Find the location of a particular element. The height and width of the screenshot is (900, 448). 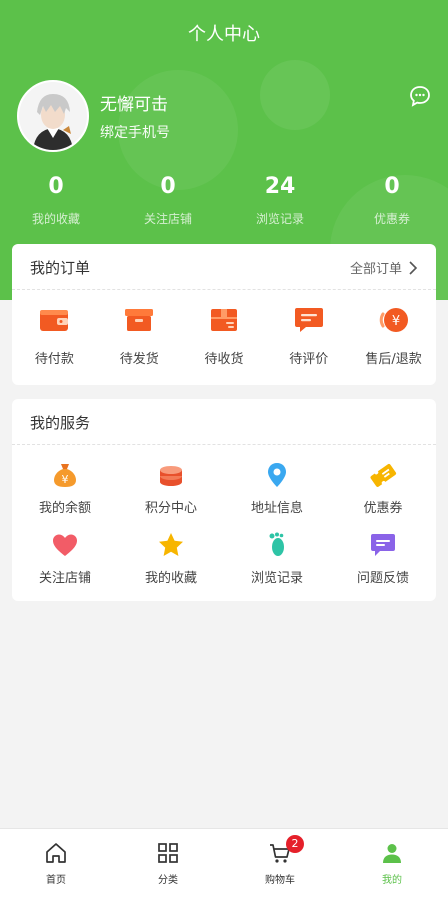

order-status-row: 待付款 待发货 待收货 待评价 ¥ 售后/退款 is located at coordinates (224, 337).